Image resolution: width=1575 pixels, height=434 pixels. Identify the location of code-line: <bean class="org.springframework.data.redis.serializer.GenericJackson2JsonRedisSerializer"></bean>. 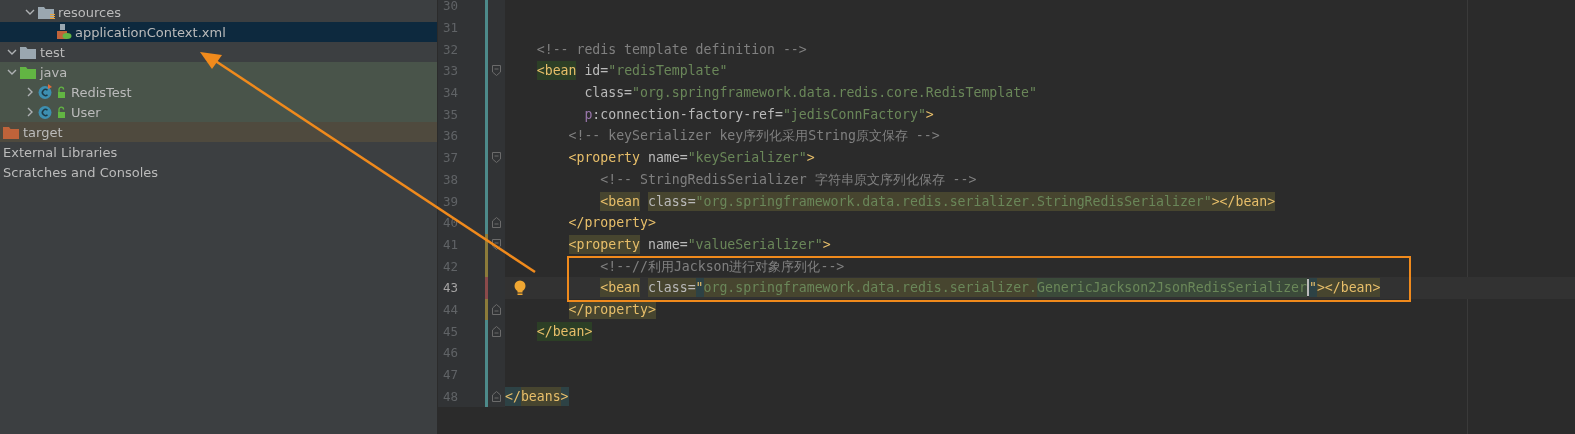
(990, 288).